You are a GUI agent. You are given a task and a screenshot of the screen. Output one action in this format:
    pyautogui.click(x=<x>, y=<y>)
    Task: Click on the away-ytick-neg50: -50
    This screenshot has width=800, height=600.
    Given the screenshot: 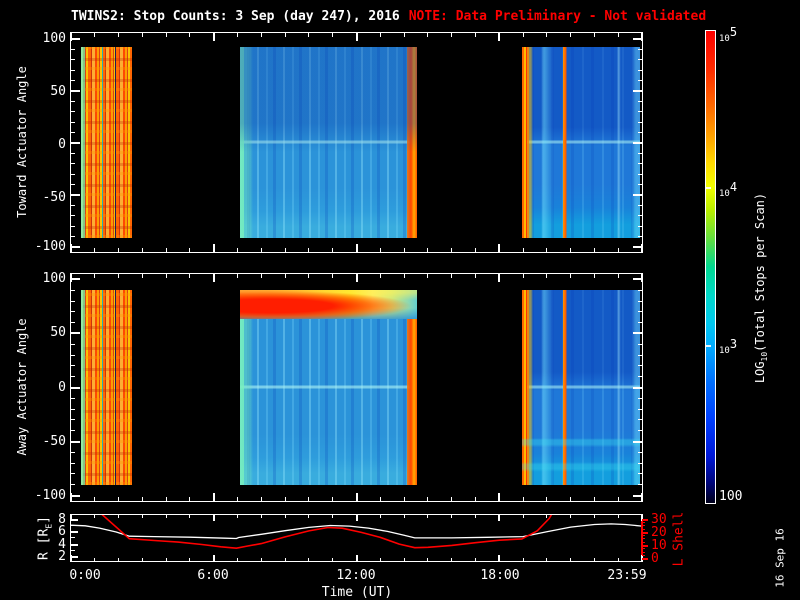 What is the action you would take?
    pyautogui.click(x=54, y=441)
    